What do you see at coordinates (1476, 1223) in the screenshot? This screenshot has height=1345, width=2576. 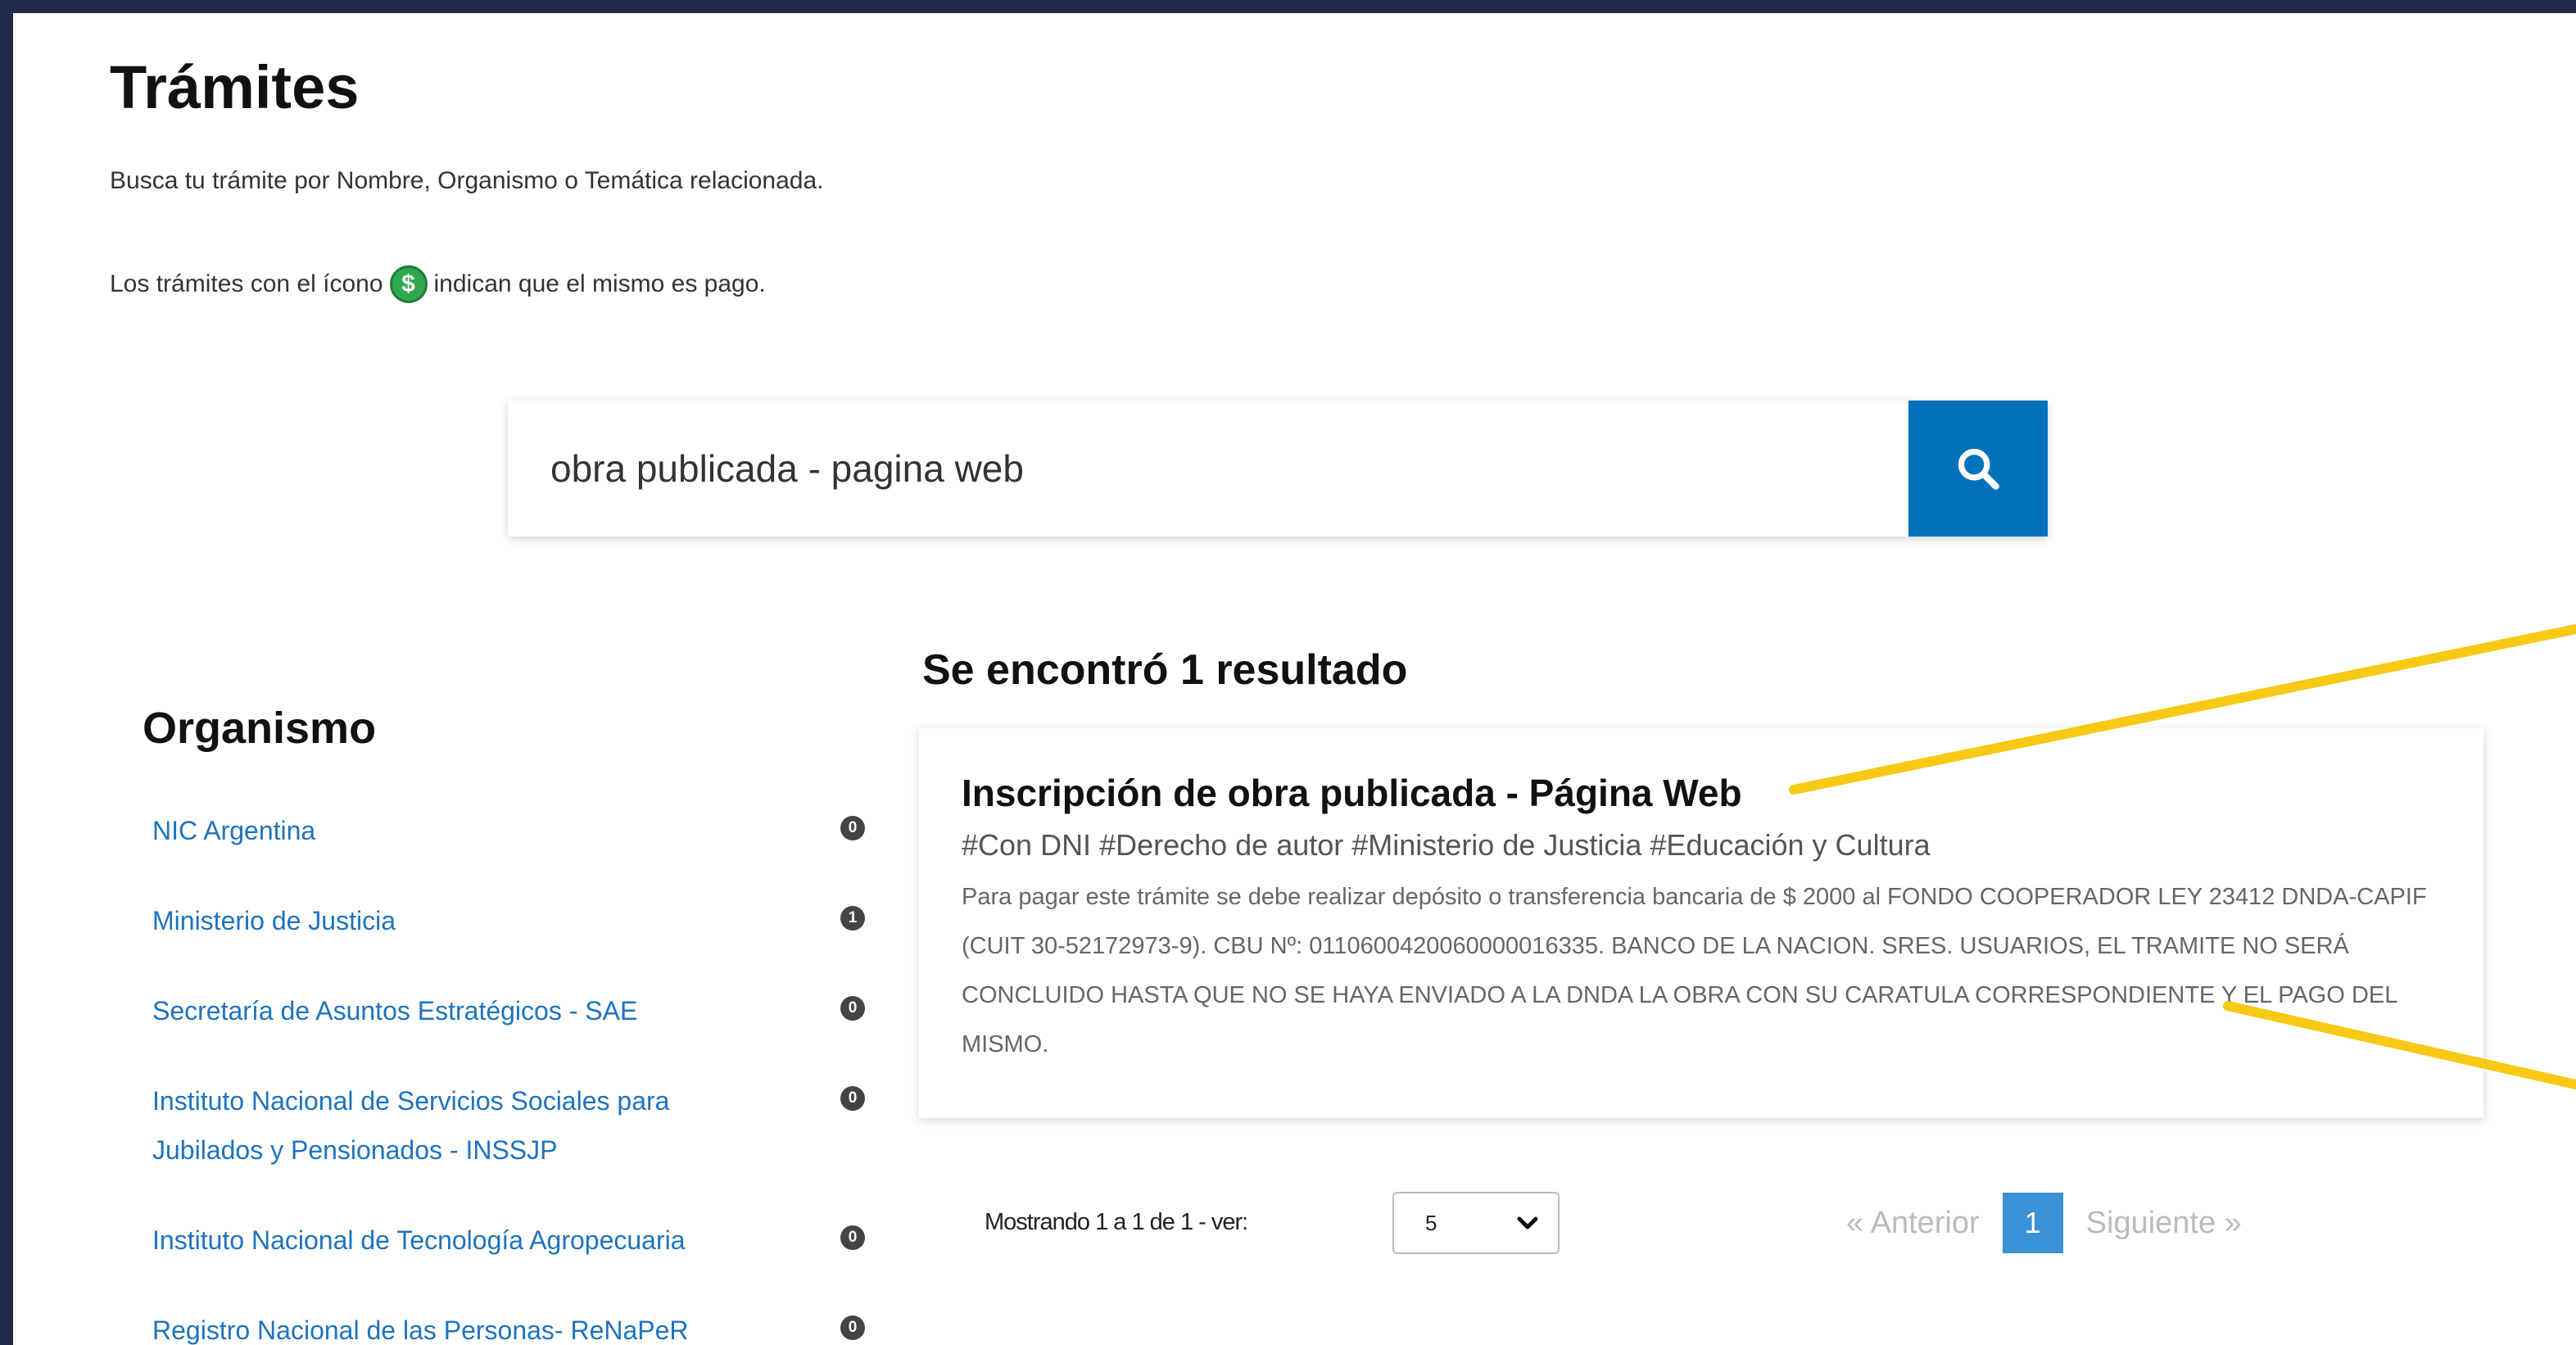 I see `page-size-select: 5` at bounding box center [1476, 1223].